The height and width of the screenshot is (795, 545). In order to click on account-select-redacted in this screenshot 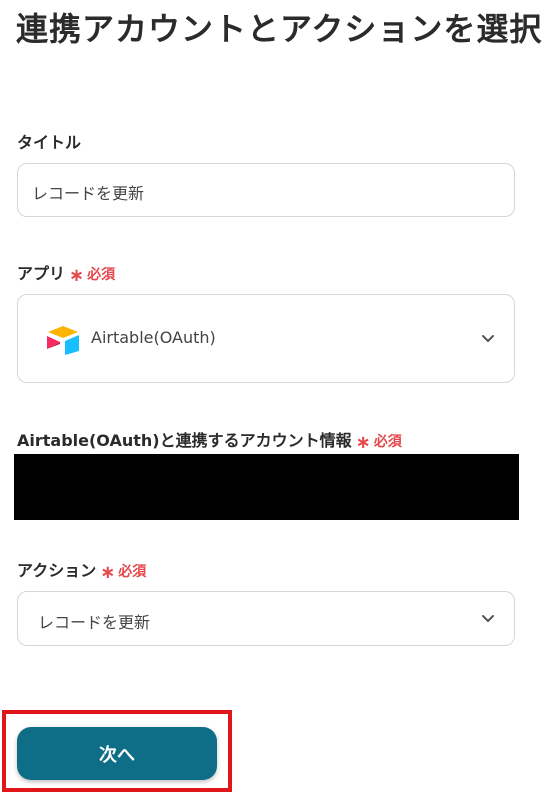, I will do `click(266, 487)`.